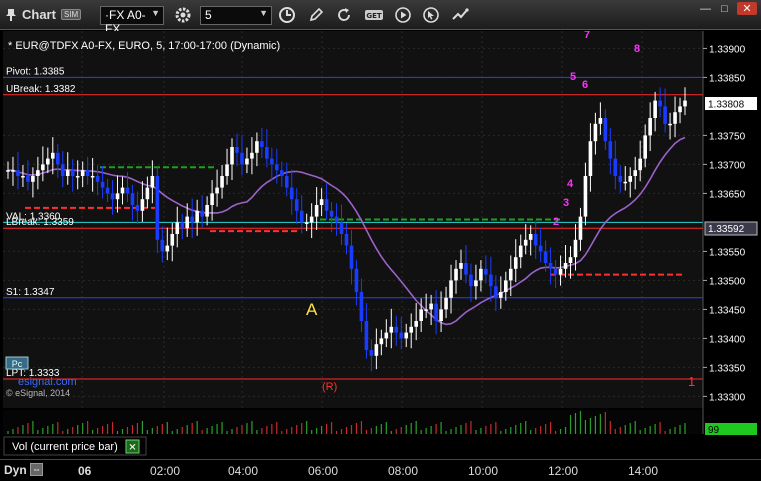 This screenshot has height=481, width=761. I want to click on title-bar: Chart SIM ·FX A0-FX ▼ 5 ▼ GET — □ ✕, so click(380, 18).